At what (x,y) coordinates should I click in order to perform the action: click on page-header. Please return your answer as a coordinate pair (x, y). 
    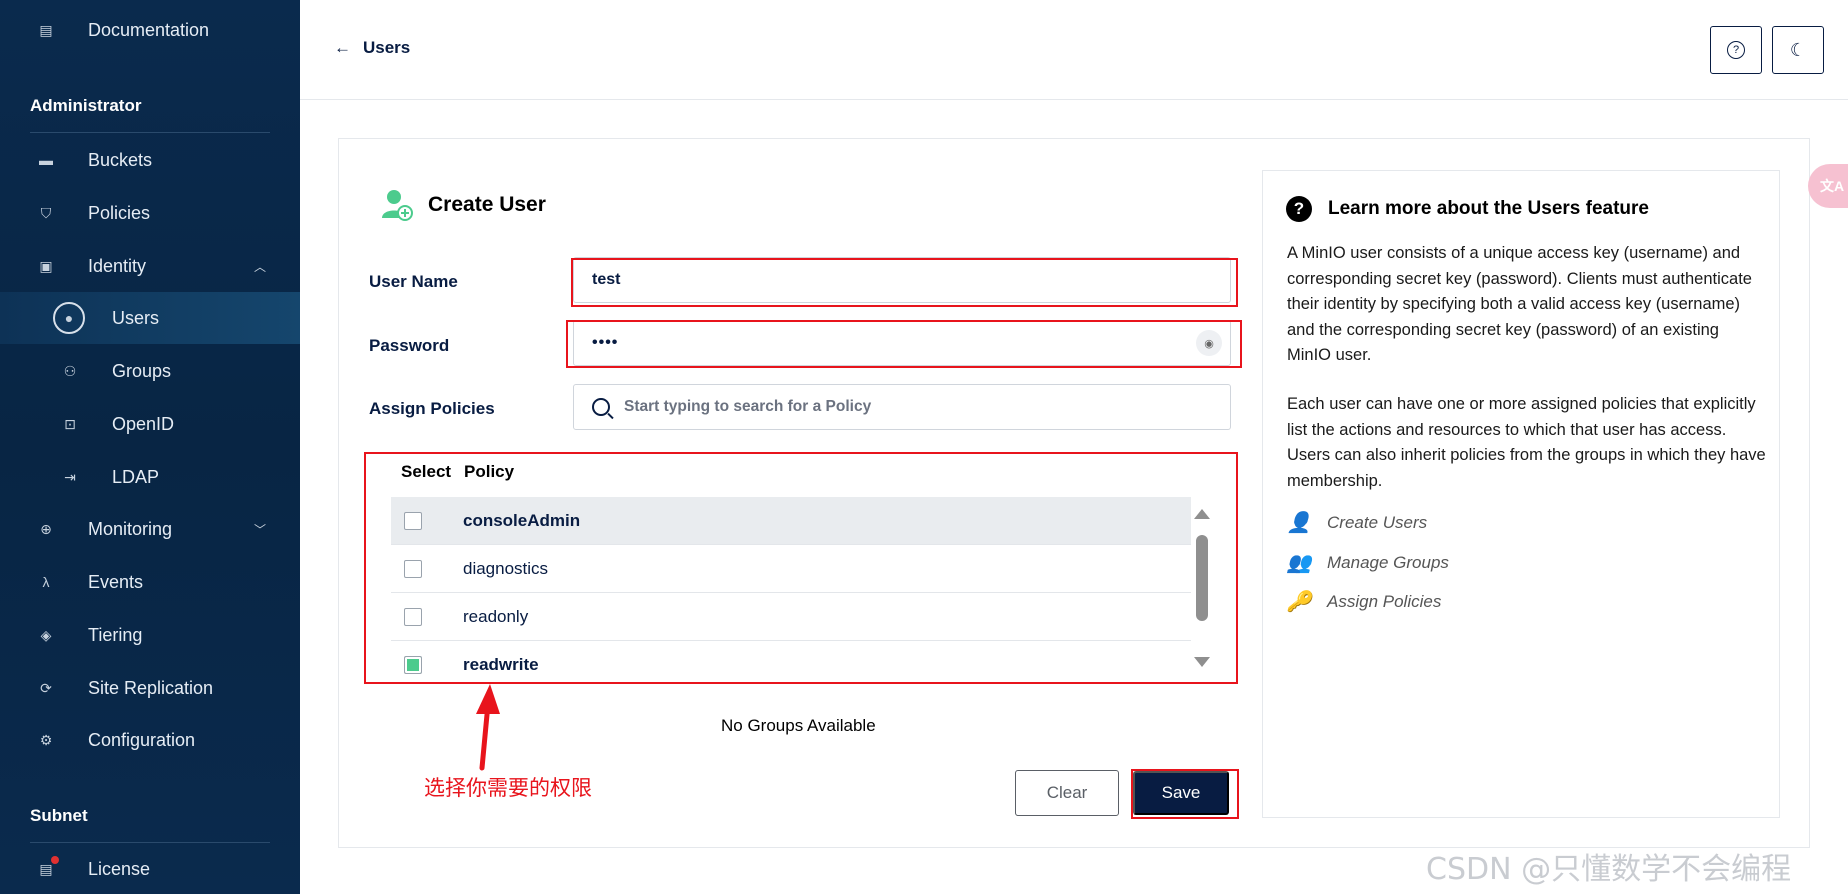
    Looking at the image, I should click on (1074, 50).